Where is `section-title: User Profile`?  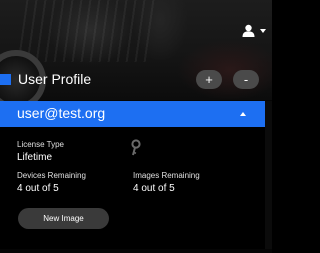 section-title: User Profile is located at coordinates (55, 79).